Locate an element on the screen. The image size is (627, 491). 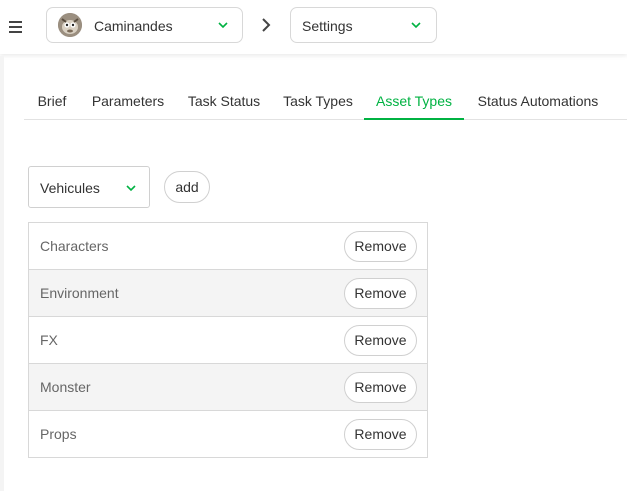
list-item: Monster Remove is located at coordinates (228, 387).